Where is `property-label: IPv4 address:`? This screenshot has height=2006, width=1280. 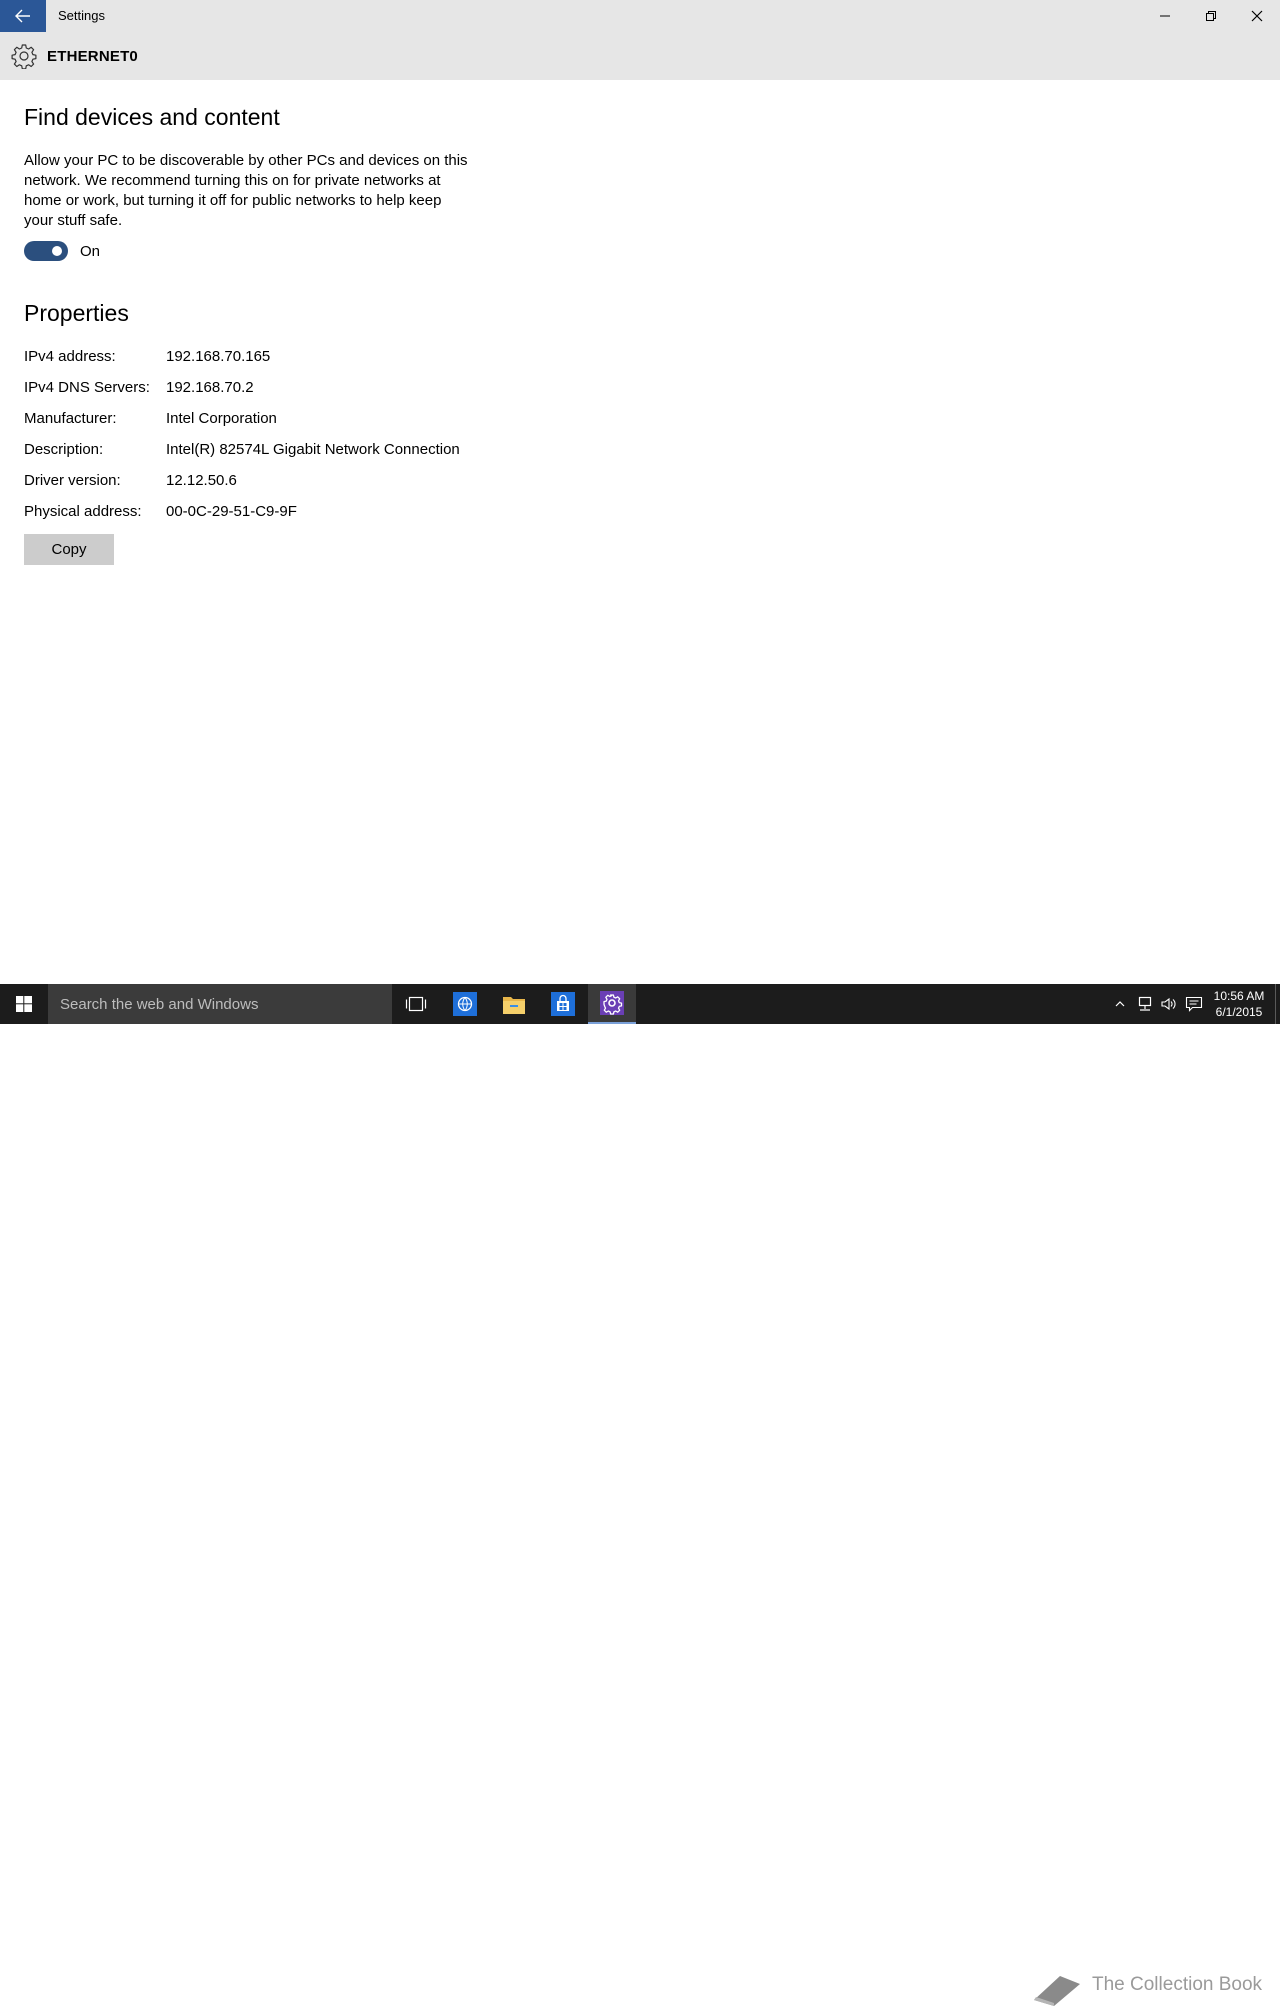 property-label: IPv4 address: is located at coordinates (70, 356).